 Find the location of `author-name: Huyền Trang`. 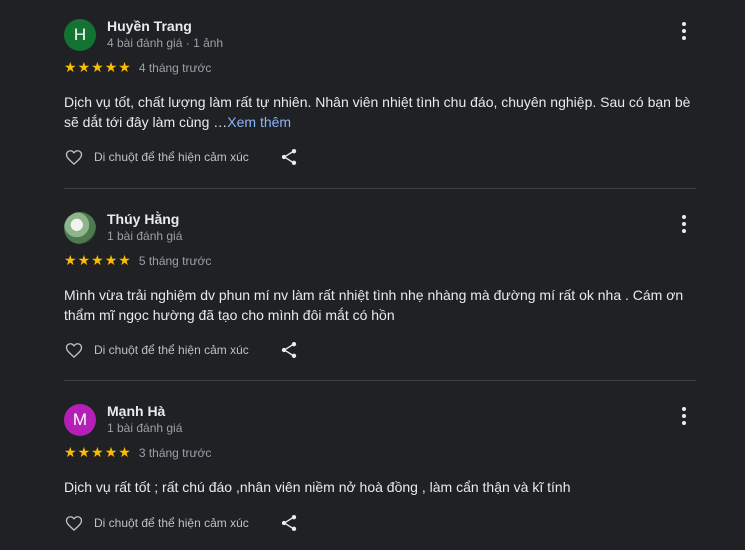

author-name: Huyền Trang is located at coordinates (149, 26).